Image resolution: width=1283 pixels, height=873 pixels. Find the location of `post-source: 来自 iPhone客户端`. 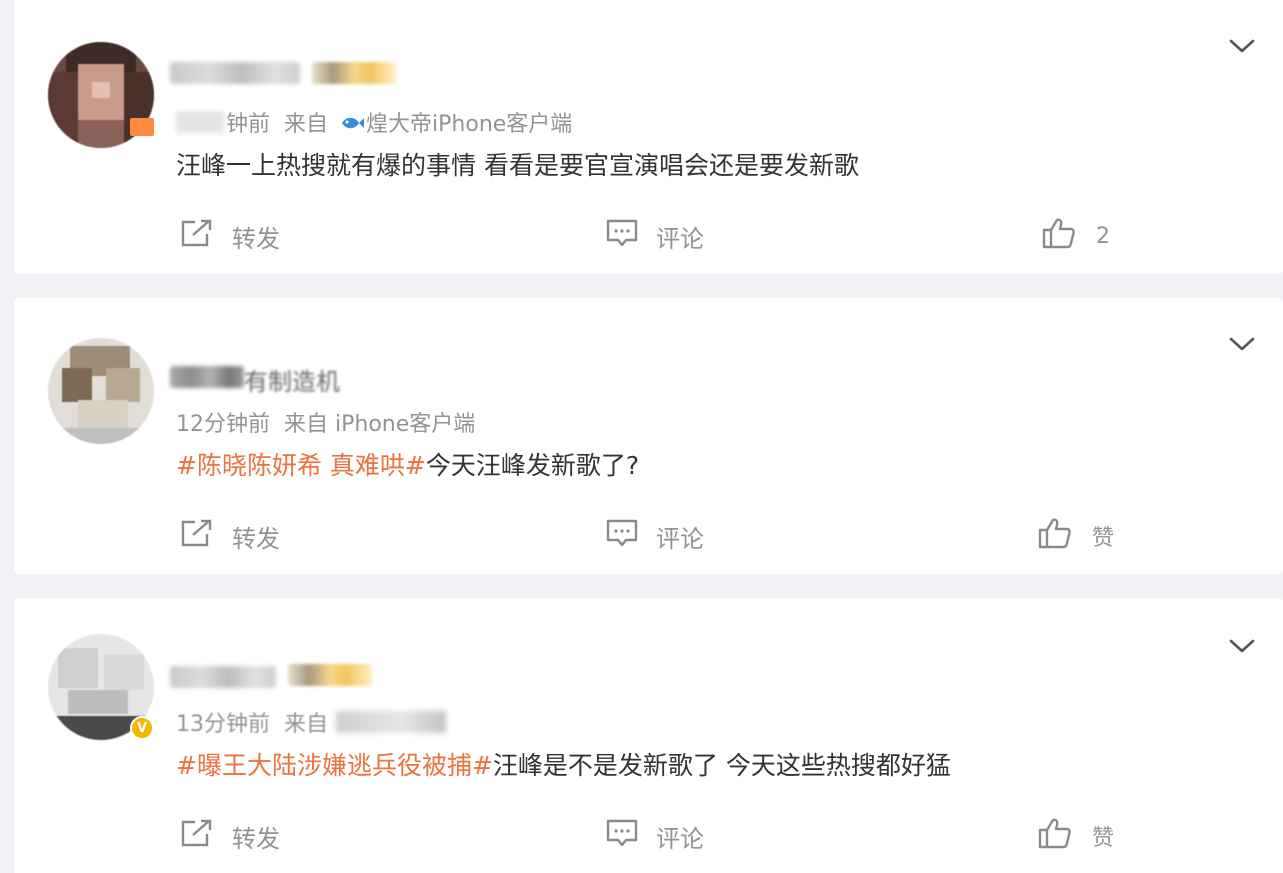

post-source: 来自 iPhone客户端 is located at coordinates (379, 422).